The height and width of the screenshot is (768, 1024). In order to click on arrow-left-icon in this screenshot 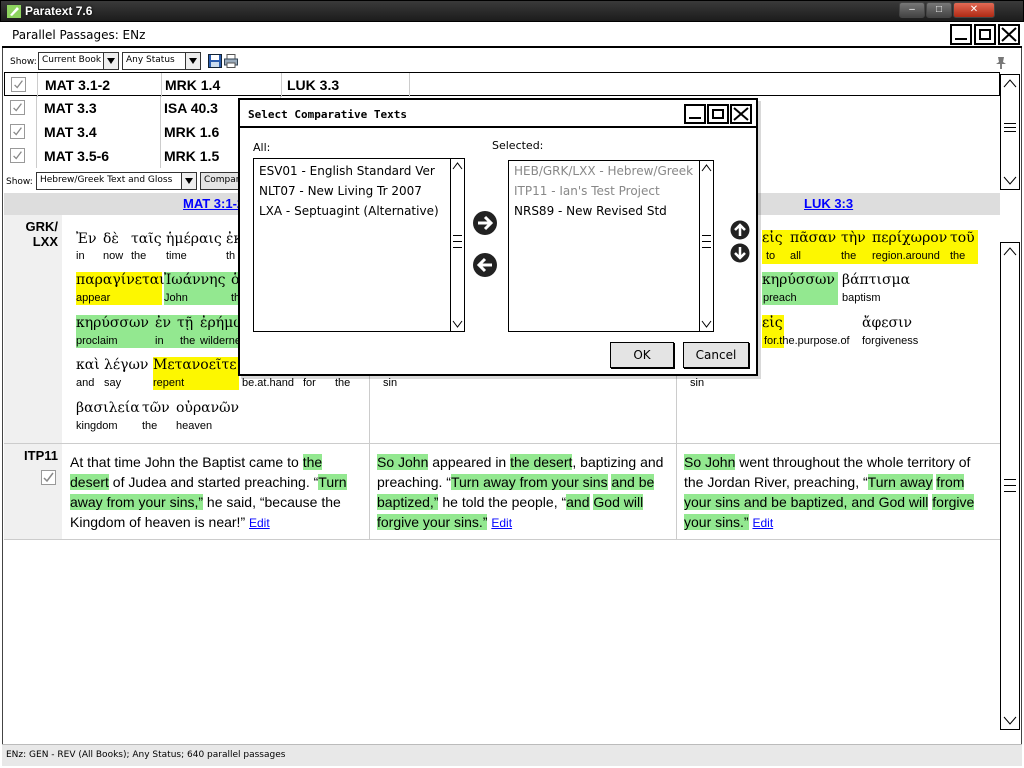, I will do `click(485, 265)`.